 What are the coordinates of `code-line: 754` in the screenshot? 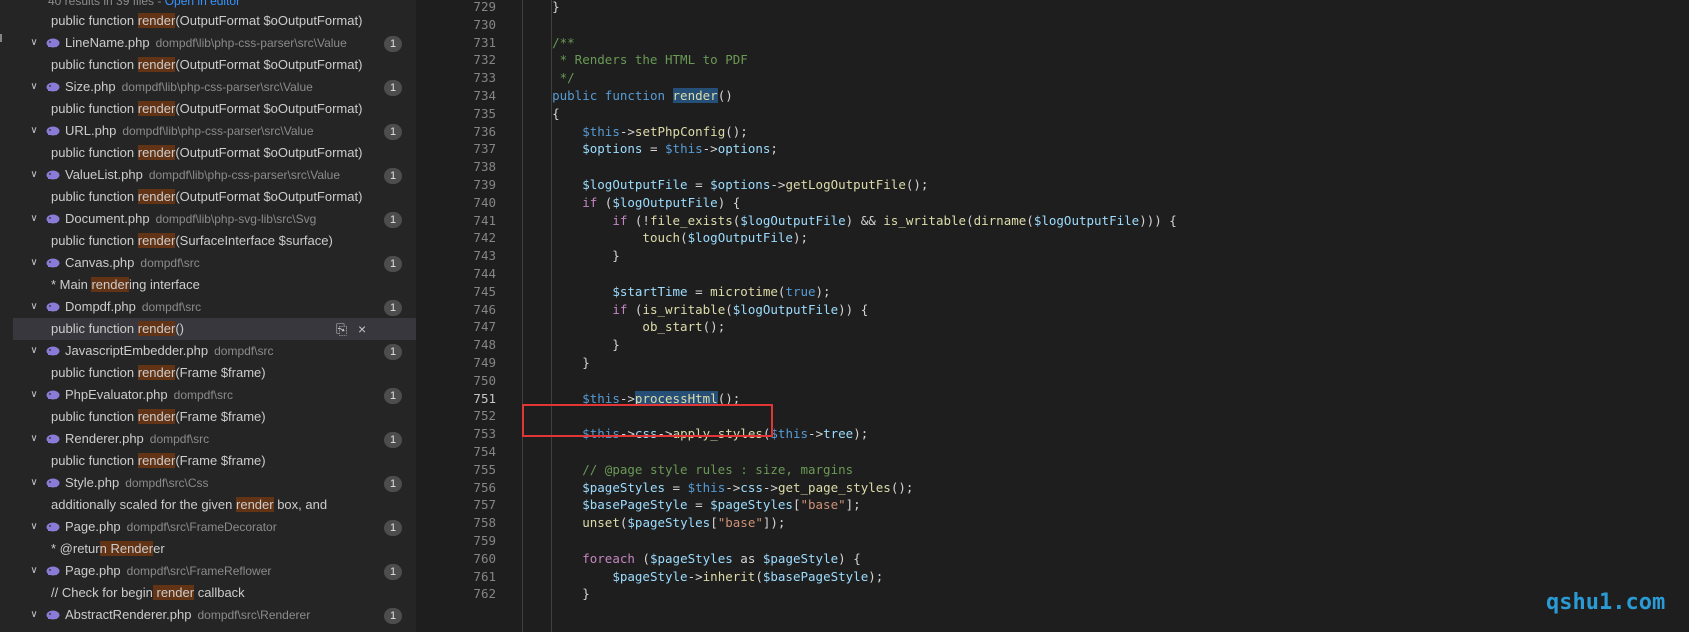 It's located at (1052, 451).